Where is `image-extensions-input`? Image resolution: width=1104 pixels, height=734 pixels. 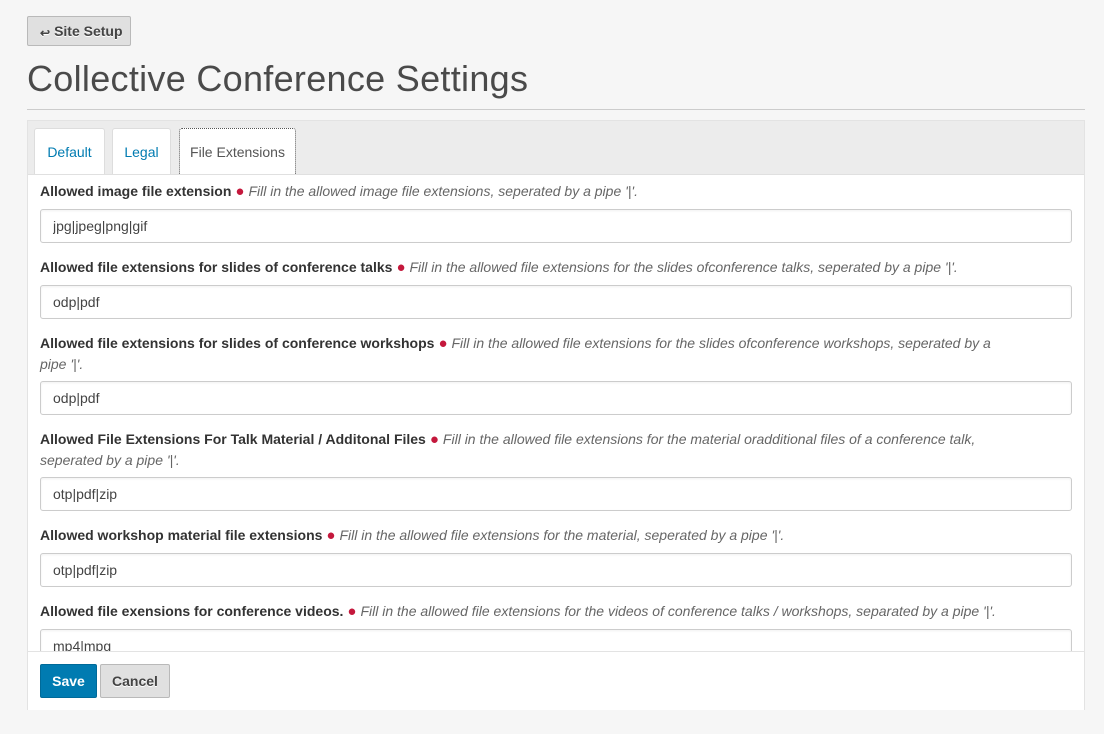
image-extensions-input is located at coordinates (556, 226).